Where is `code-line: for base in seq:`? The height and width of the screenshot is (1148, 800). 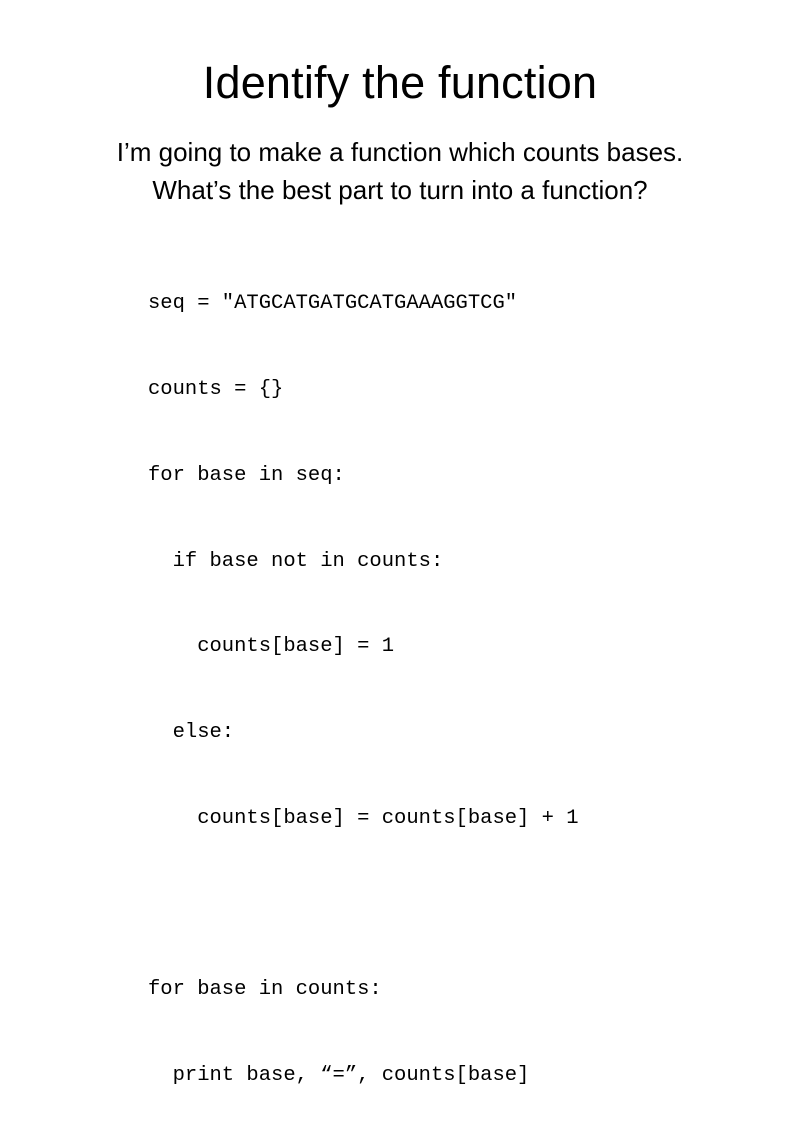
code-line: for base in seq: is located at coordinates (246, 475).